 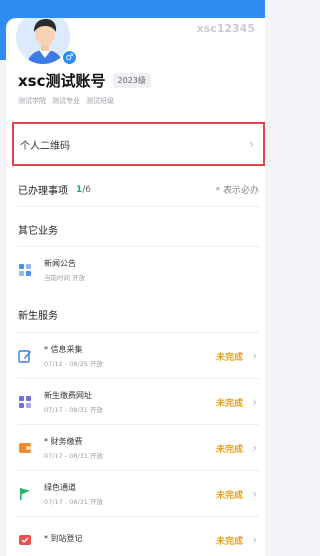 What do you see at coordinates (25, 448) in the screenshot?
I see `wallet-icon` at bounding box center [25, 448].